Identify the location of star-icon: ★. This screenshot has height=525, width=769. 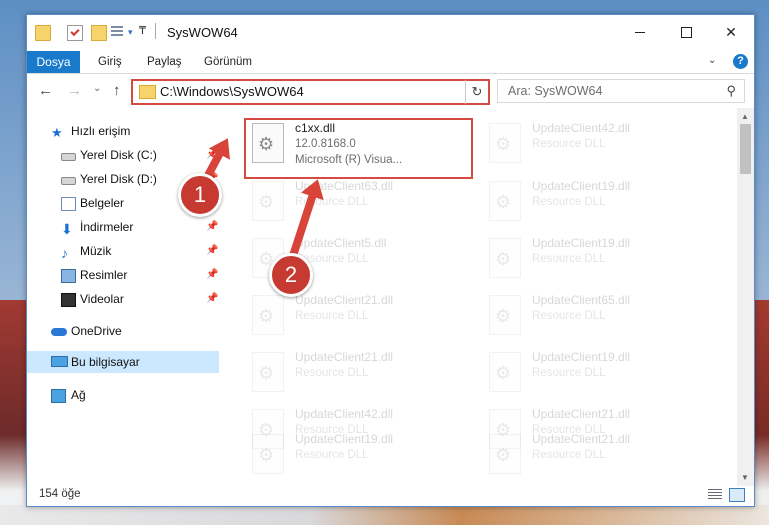
(57, 132).